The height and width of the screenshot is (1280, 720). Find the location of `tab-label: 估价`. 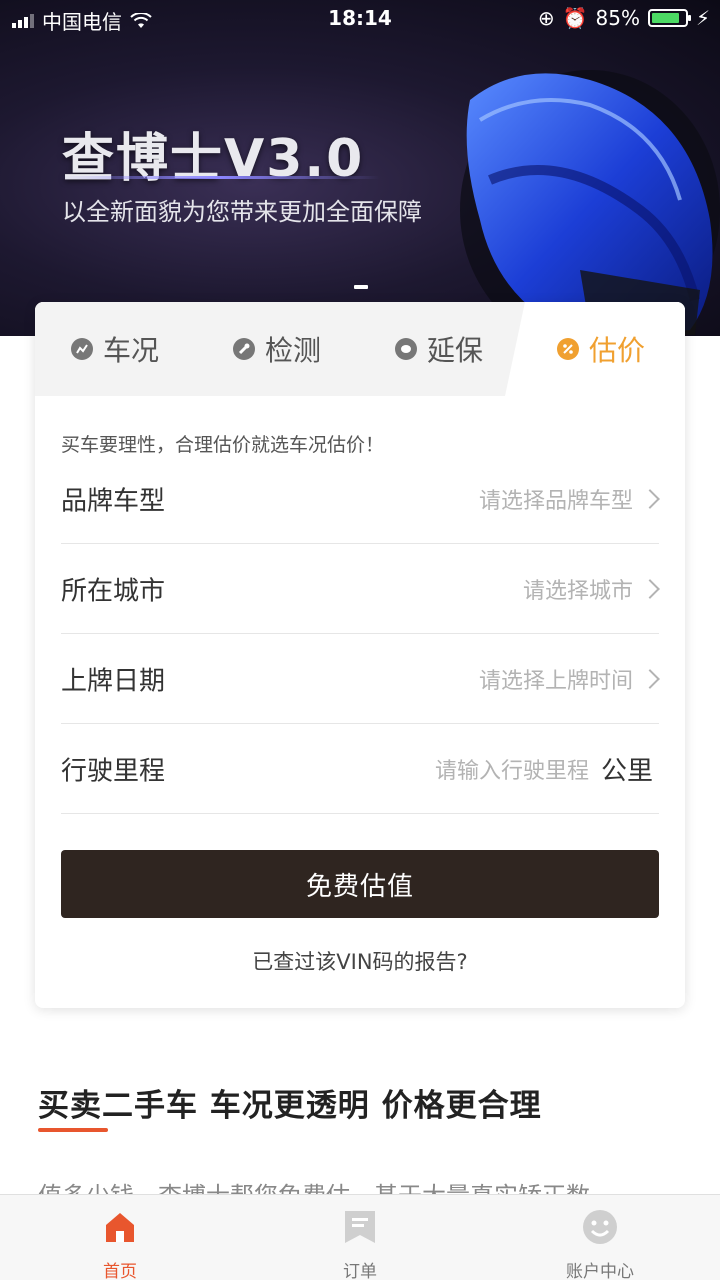

tab-label: 估价 is located at coordinates (617, 350).